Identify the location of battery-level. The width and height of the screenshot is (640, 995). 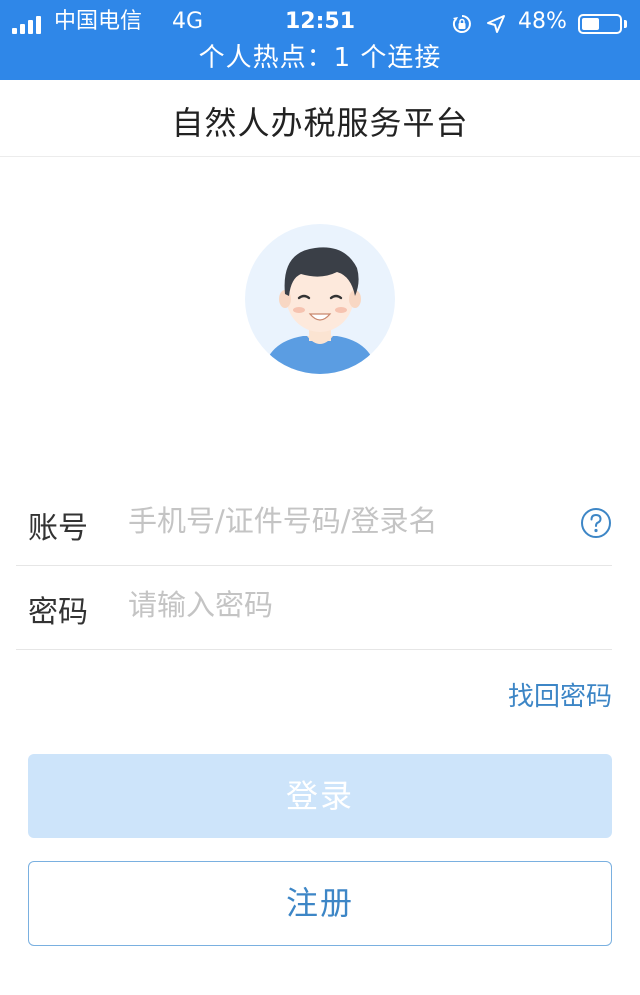
(590, 24).